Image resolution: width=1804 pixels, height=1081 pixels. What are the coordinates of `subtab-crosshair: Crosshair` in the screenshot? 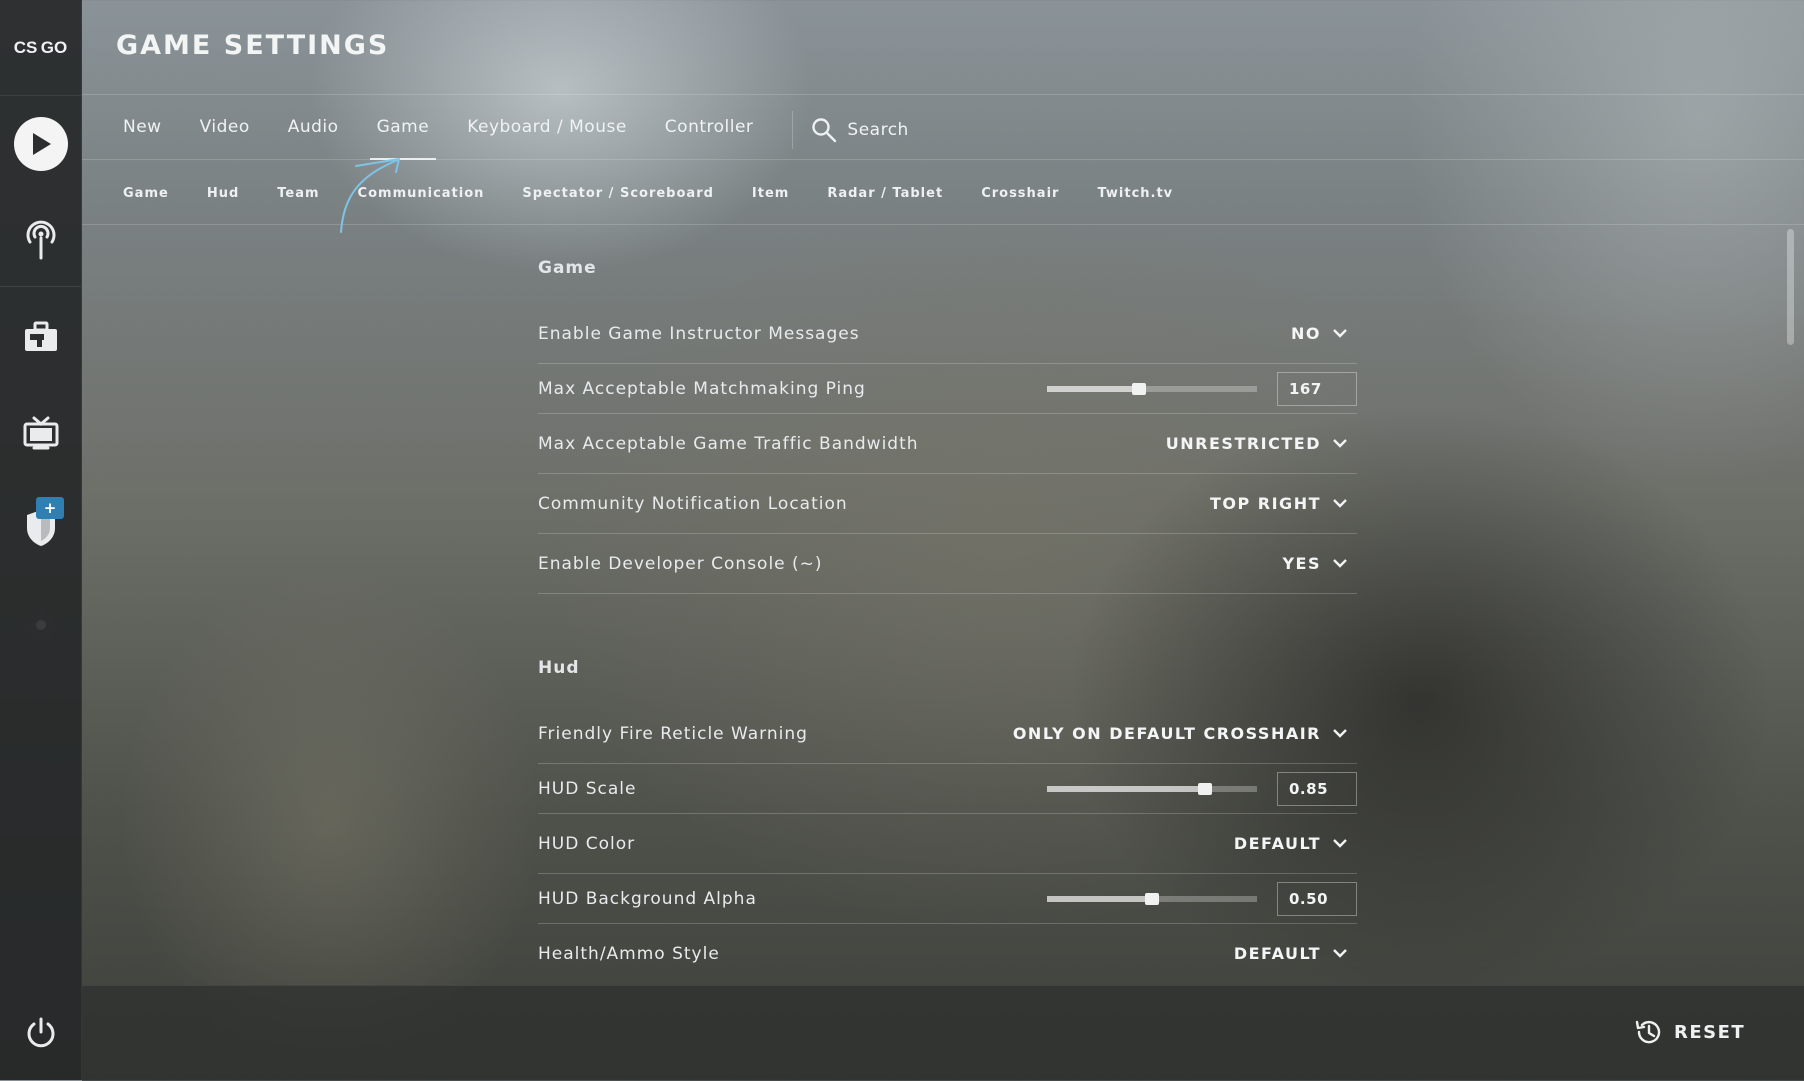 It's located at (1020, 193).